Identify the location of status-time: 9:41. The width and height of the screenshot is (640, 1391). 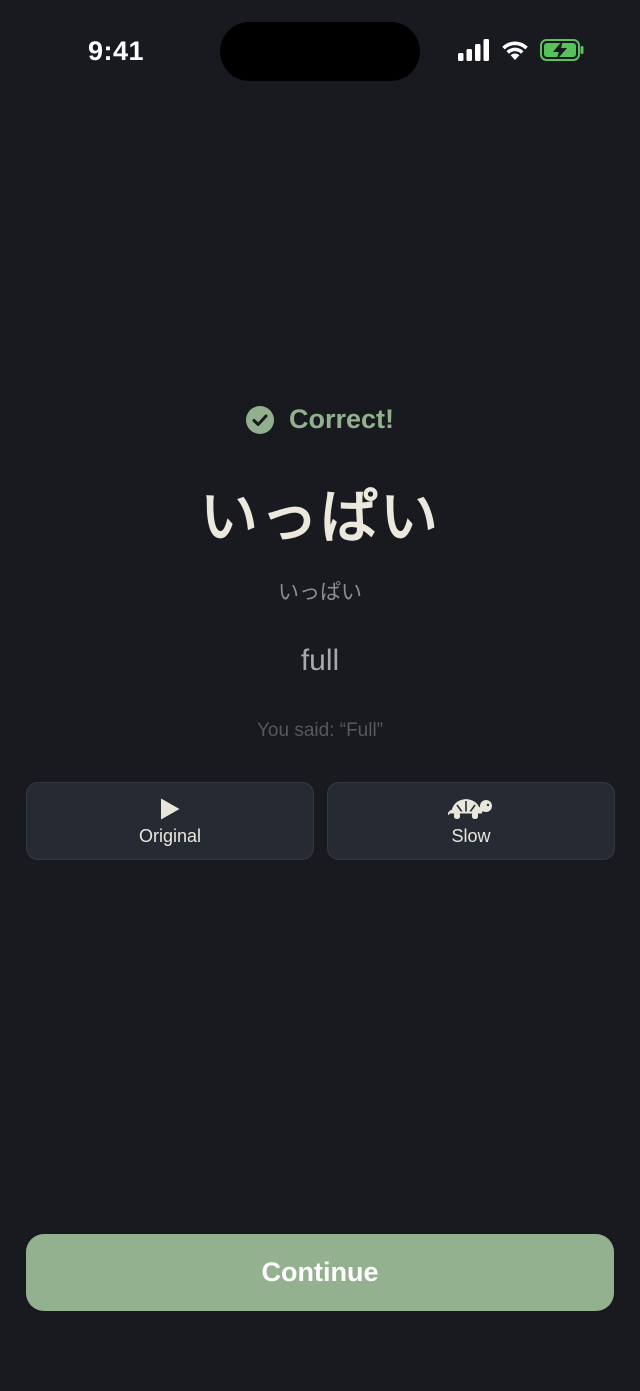
(116, 51).